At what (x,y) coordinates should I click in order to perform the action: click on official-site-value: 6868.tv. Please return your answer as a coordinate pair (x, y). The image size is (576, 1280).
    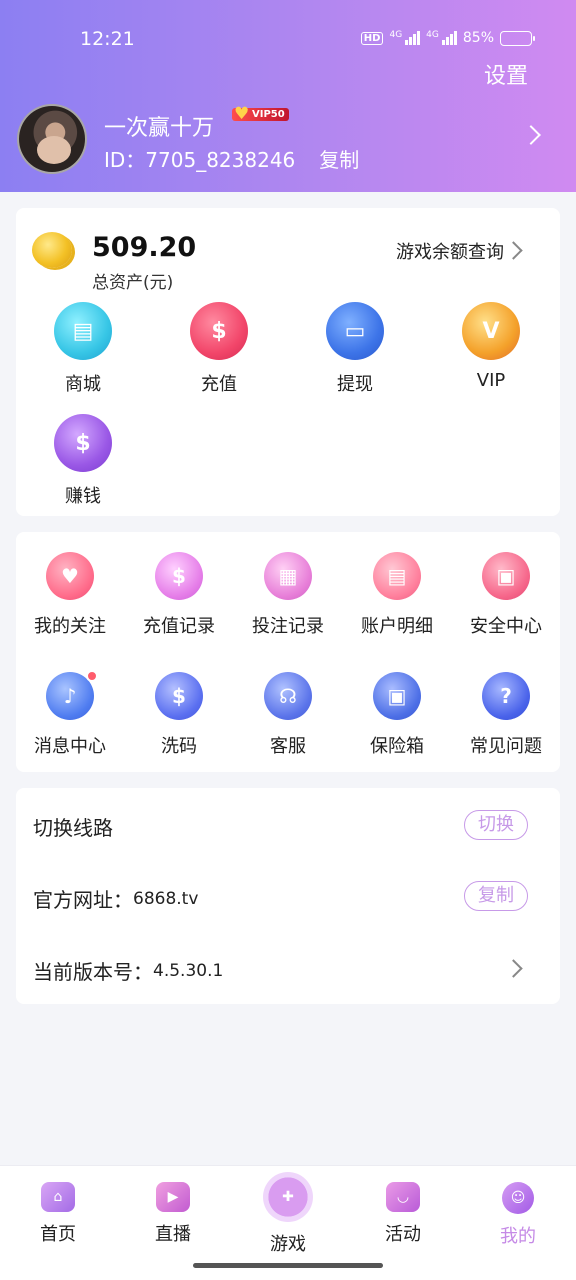
    Looking at the image, I should click on (166, 898).